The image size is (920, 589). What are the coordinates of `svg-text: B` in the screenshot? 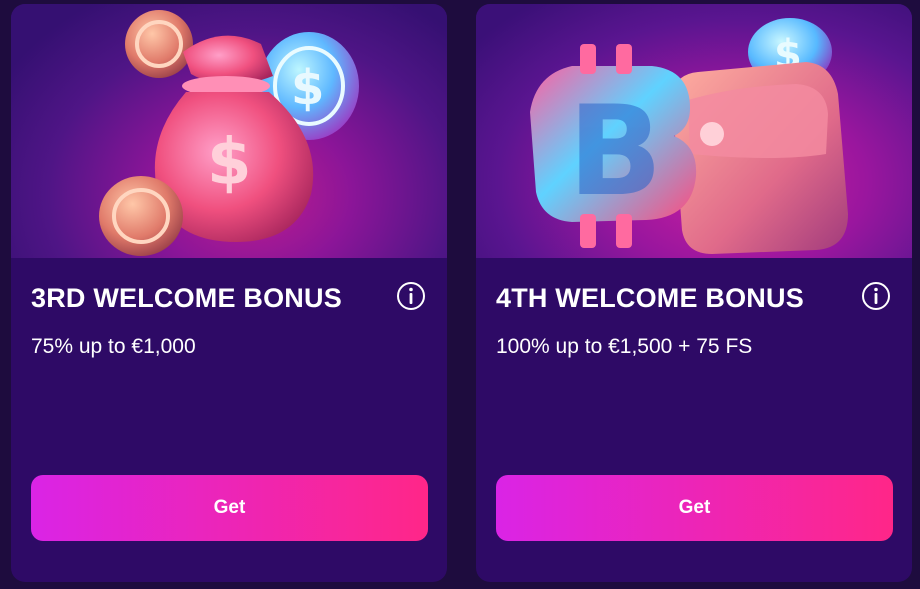 It's located at (615, 152).